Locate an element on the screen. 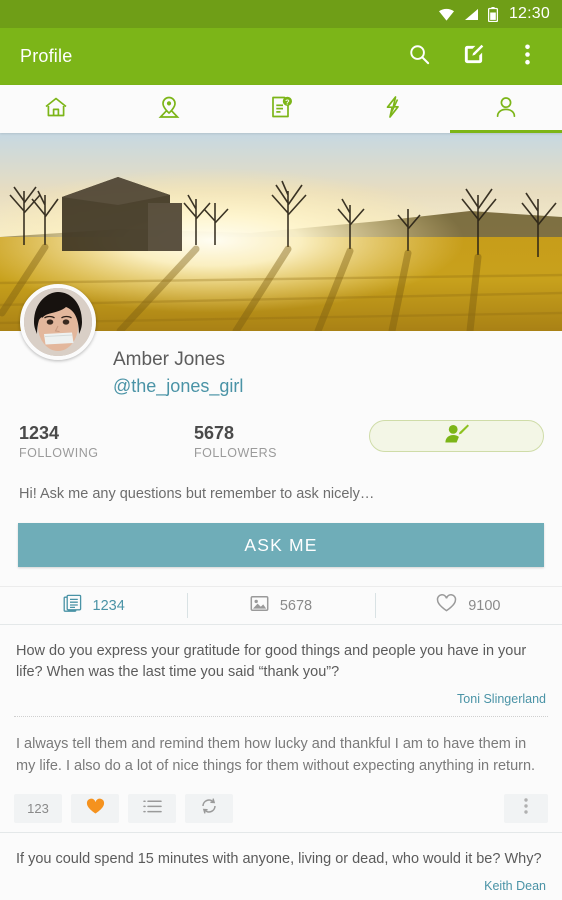  stat-answers-value: 1234 is located at coordinates (108, 605).